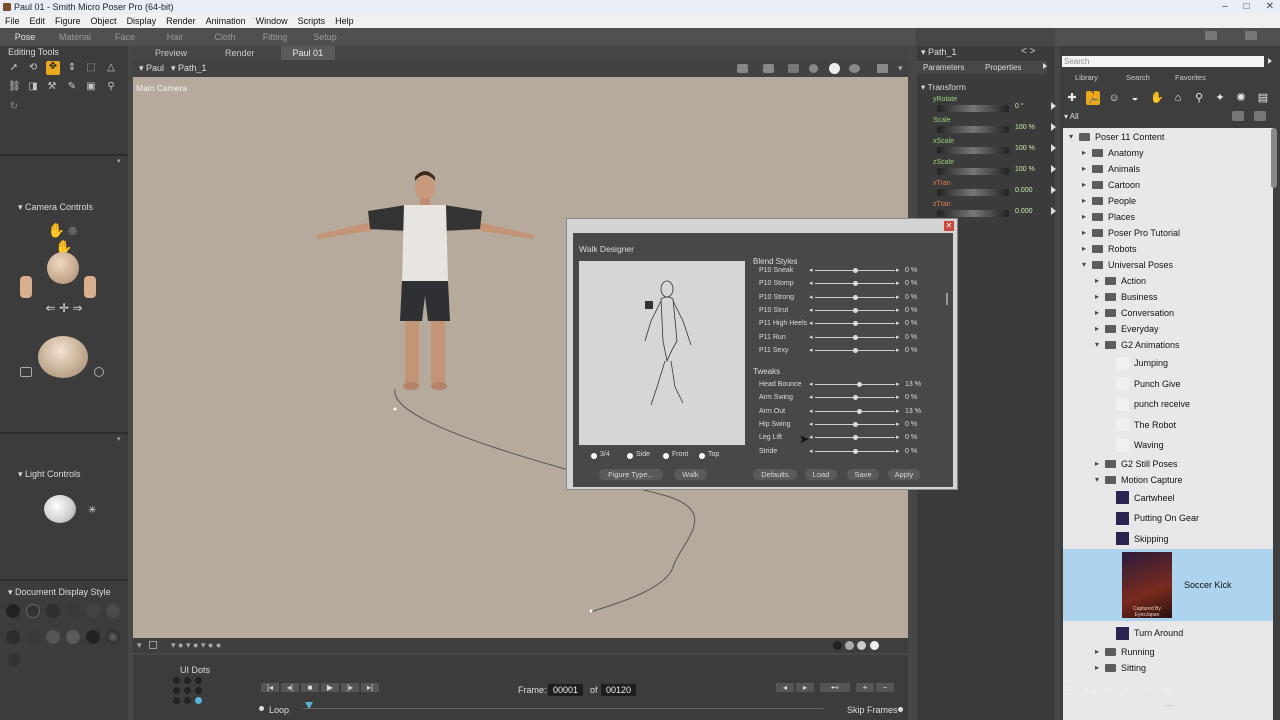  What do you see at coordinates (742, 68) in the screenshot?
I see `render-camera-icon` at bounding box center [742, 68].